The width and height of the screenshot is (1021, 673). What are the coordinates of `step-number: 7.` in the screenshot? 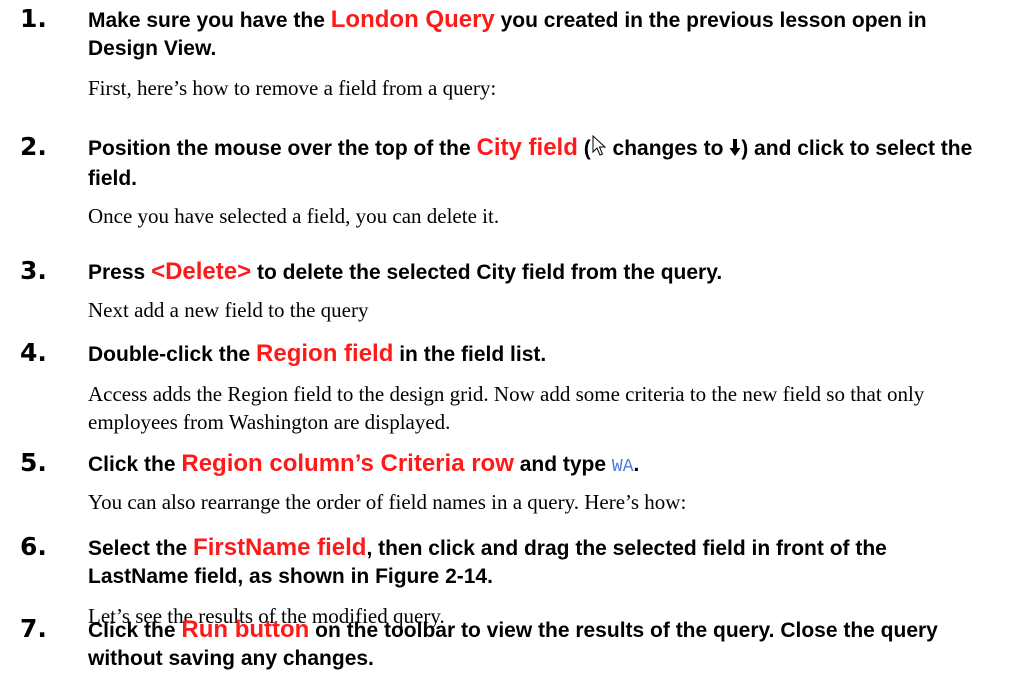 It's located at (33, 628).